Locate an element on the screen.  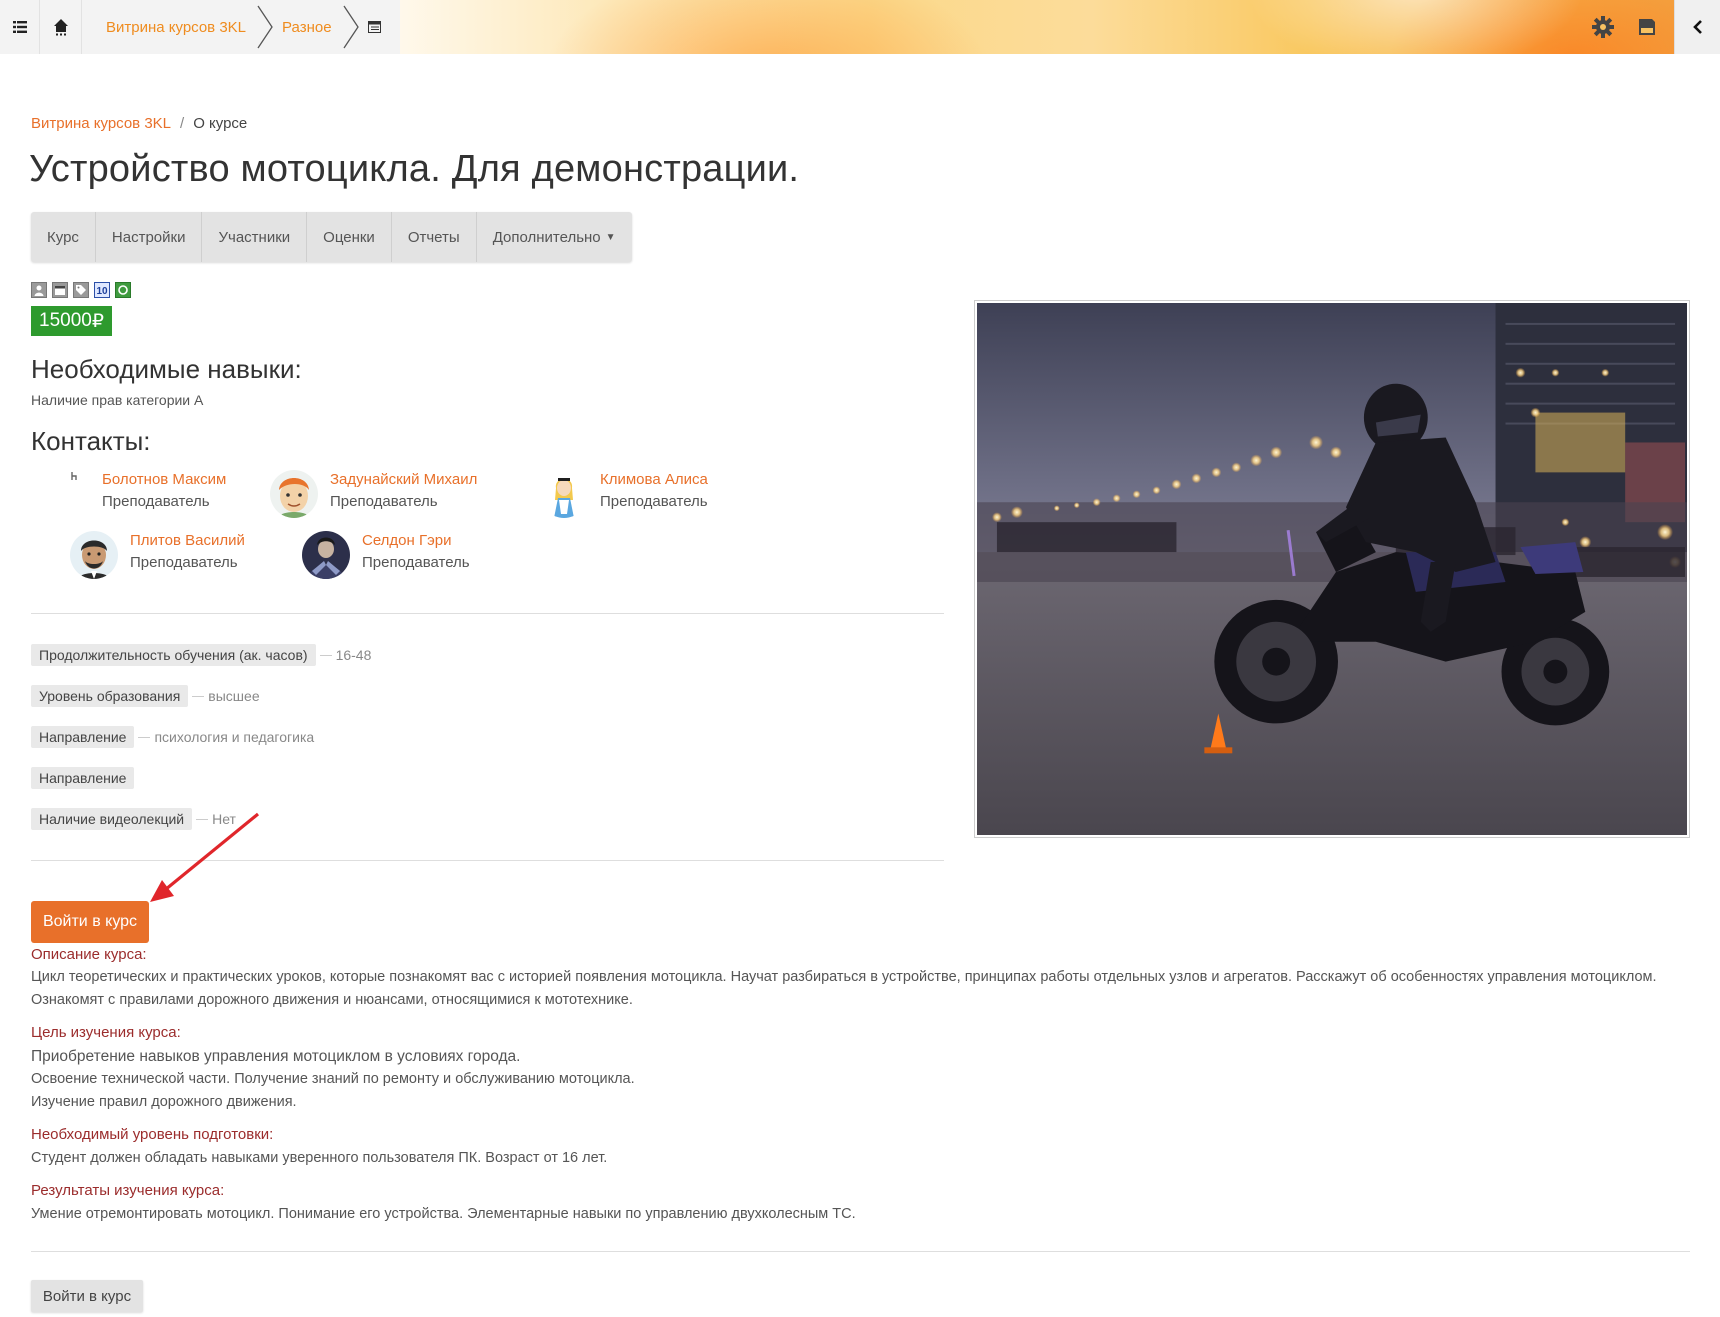
price-badge: 15000 ₽ is located at coordinates (71, 321).